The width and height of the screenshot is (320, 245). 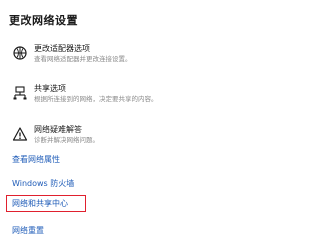 What do you see at coordinates (83, 59) in the screenshot?
I see `change-adapter-options-description: 查看网络适配器并更改连接设置。` at bounding box center [83, 59].